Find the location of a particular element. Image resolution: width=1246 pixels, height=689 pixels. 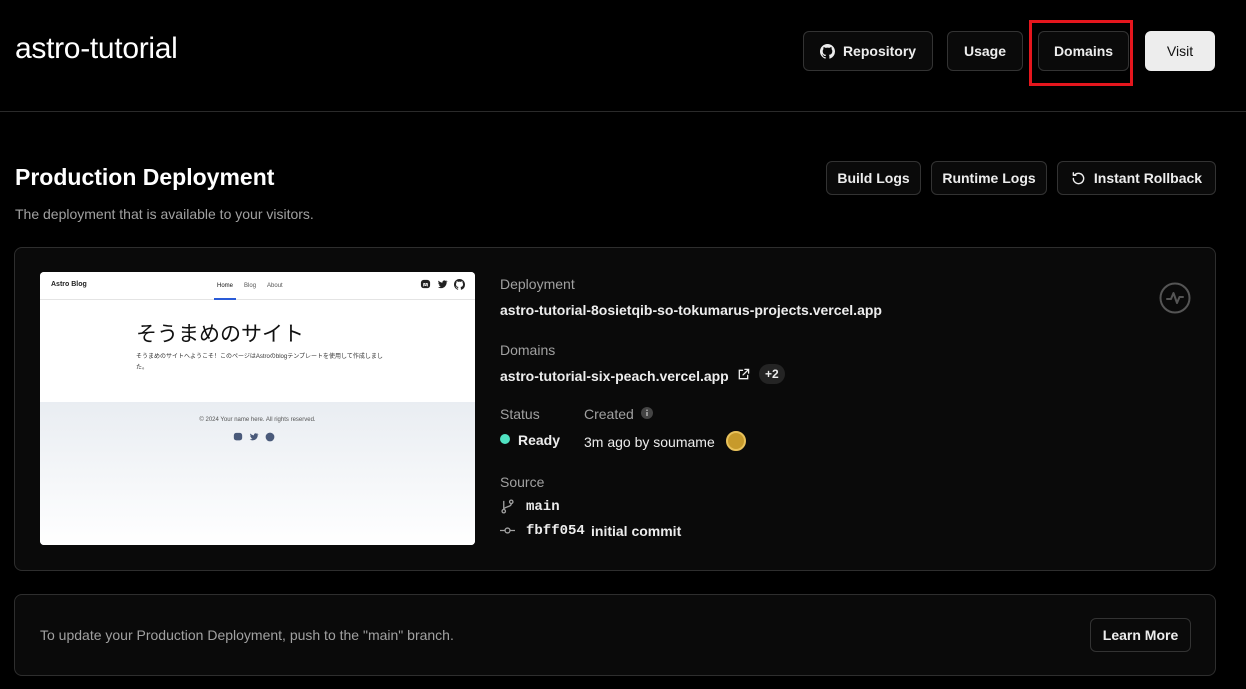

repository-button: Repository is located at coordinates (868, 51).